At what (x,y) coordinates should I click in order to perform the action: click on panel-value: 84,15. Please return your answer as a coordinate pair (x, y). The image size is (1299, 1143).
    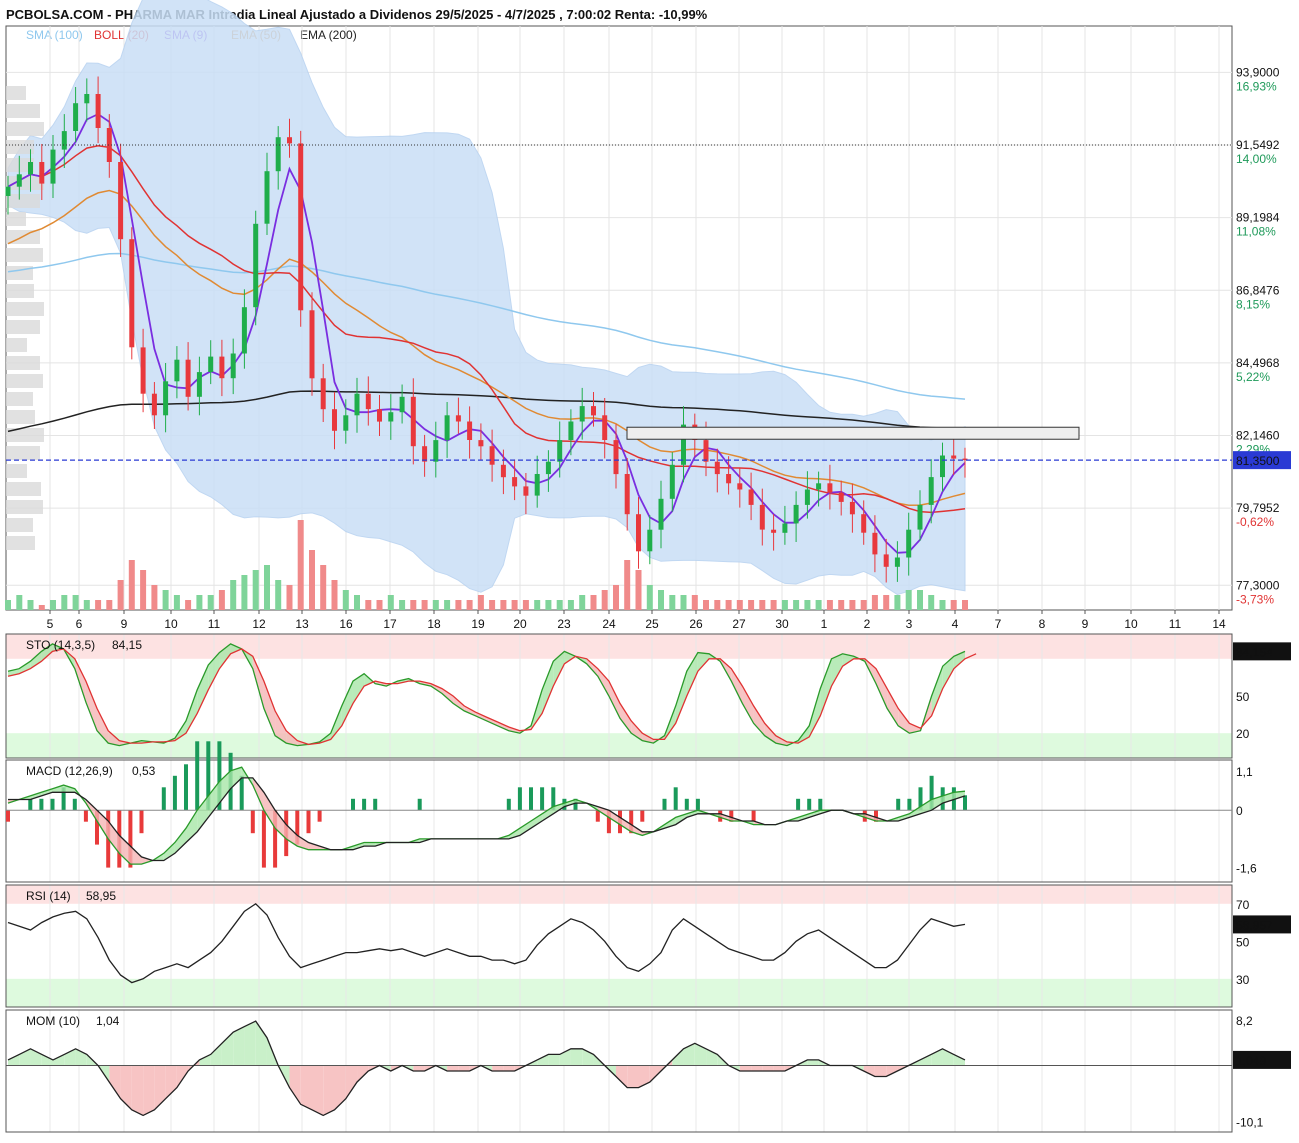
    Looking at the image, I should click on (127, 645).